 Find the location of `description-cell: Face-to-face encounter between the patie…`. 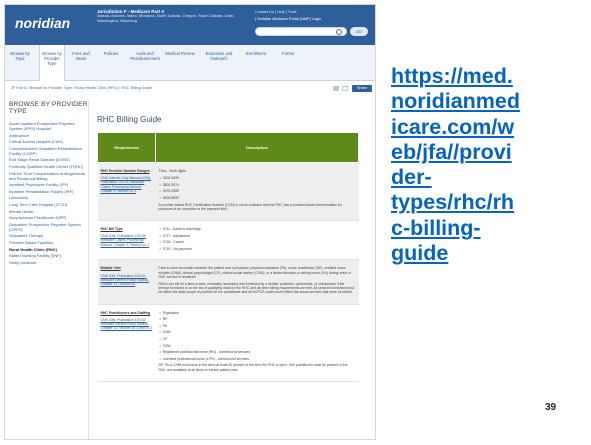

description-cell: Face-to-face encounter between the patie… is located at coordinates (257, 282).